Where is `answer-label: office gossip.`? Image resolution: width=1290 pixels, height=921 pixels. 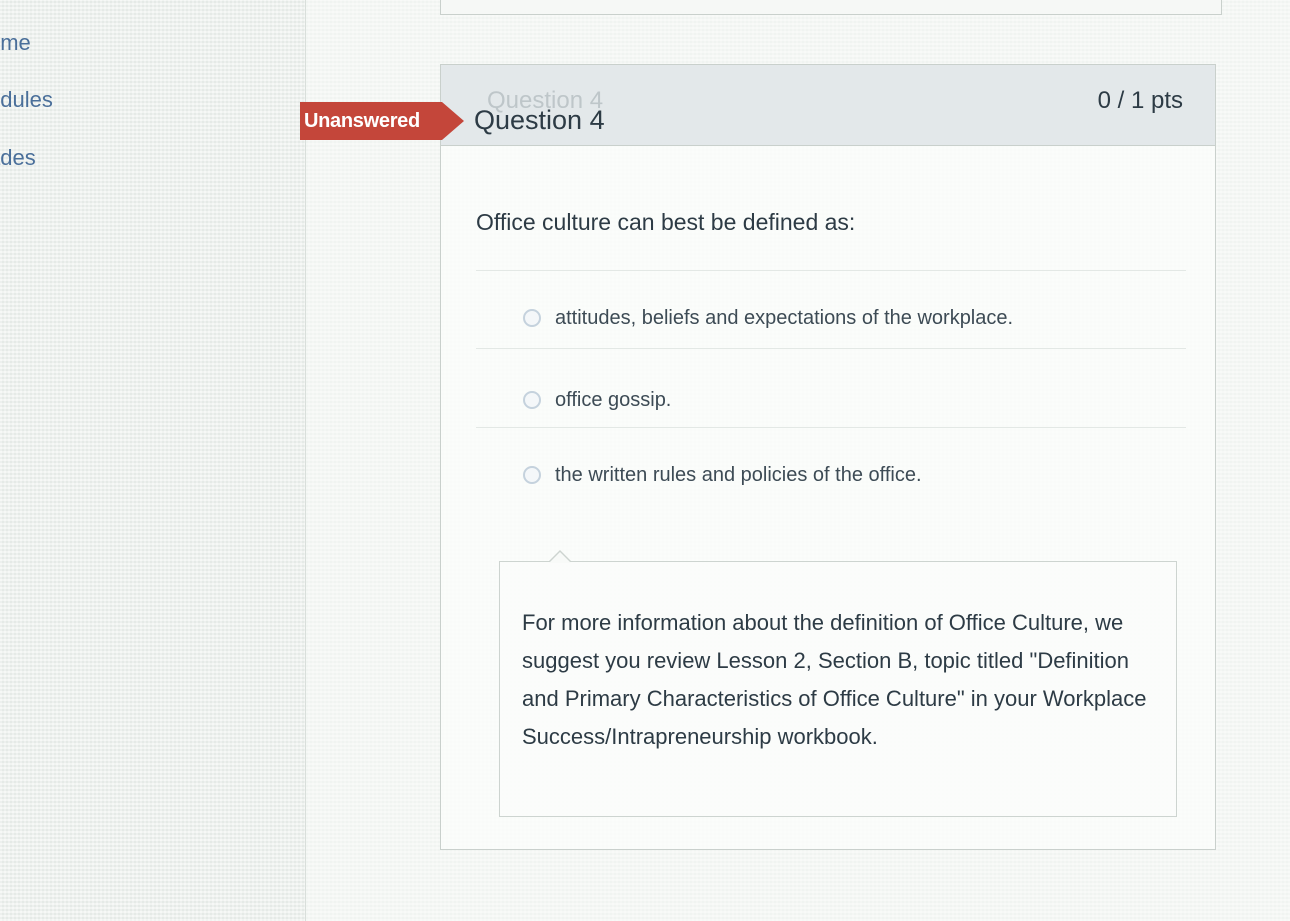 answer-label: office gossip. is located at coordinates (613, 399).